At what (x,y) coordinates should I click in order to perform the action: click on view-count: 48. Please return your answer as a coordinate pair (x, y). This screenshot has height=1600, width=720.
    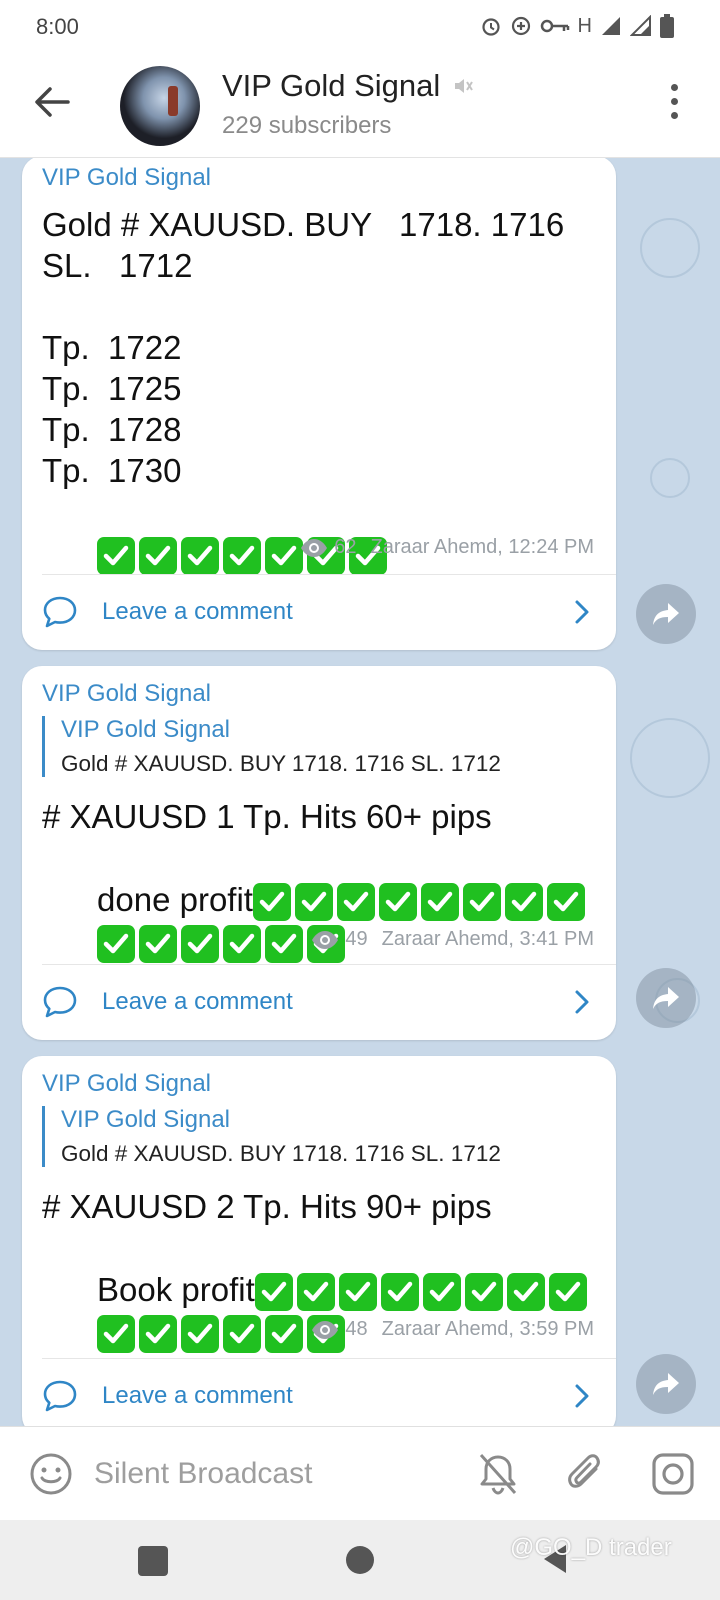
    Looking at the image, I should click on (356, 1329).